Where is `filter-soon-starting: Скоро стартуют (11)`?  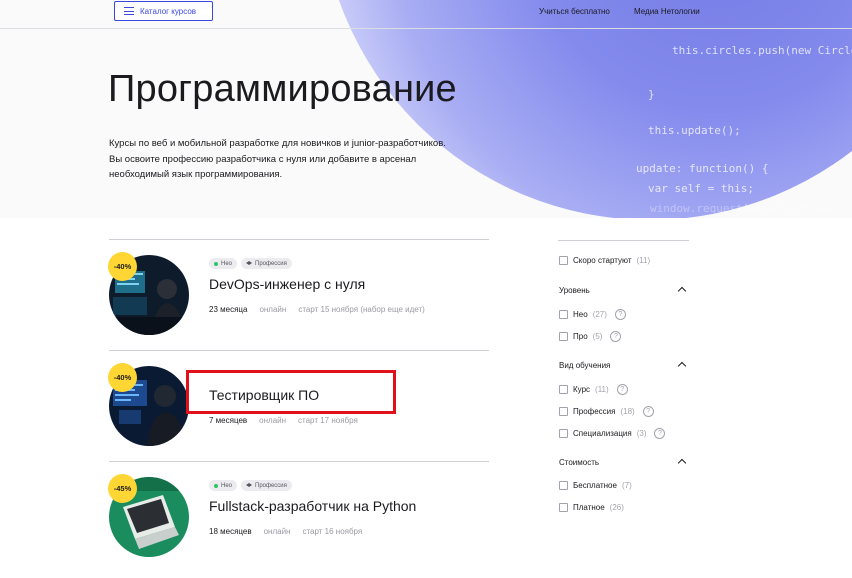
filter-soon-starting: Скоро стартуют (11) is located at coordinates (604, 260).